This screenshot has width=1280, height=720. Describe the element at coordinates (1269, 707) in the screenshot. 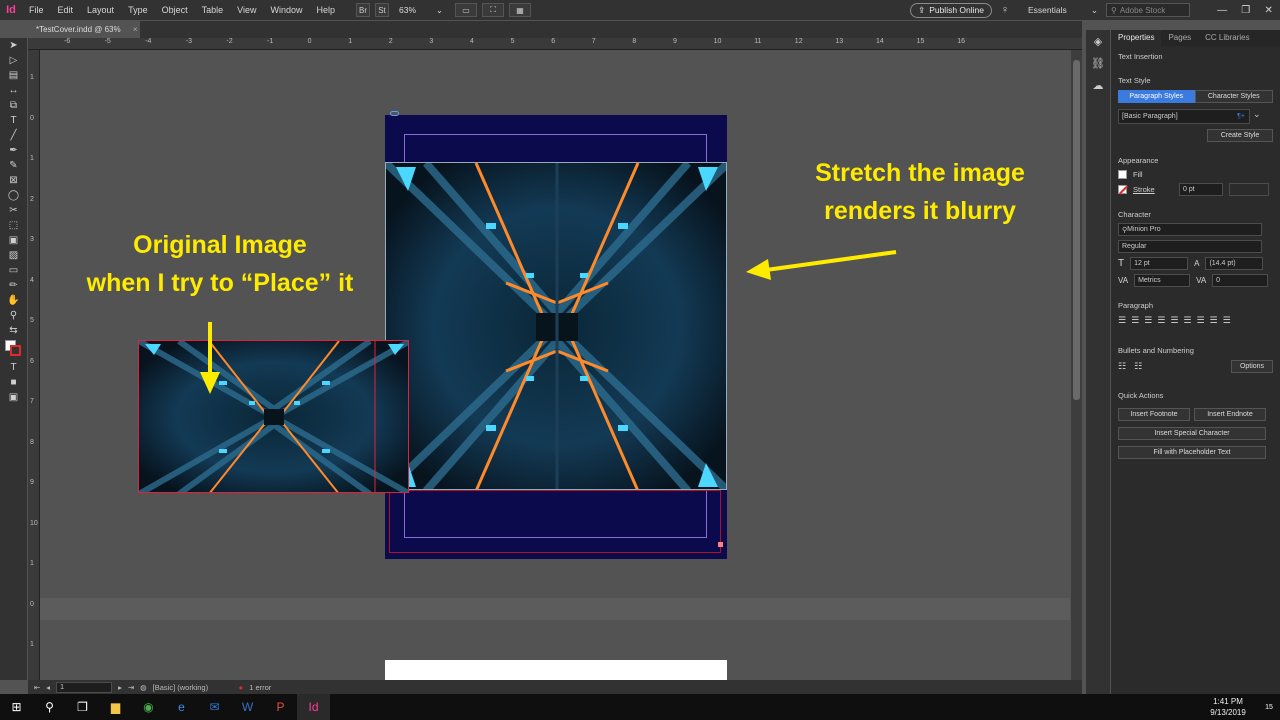

I see `notification-count: 15` at that location.